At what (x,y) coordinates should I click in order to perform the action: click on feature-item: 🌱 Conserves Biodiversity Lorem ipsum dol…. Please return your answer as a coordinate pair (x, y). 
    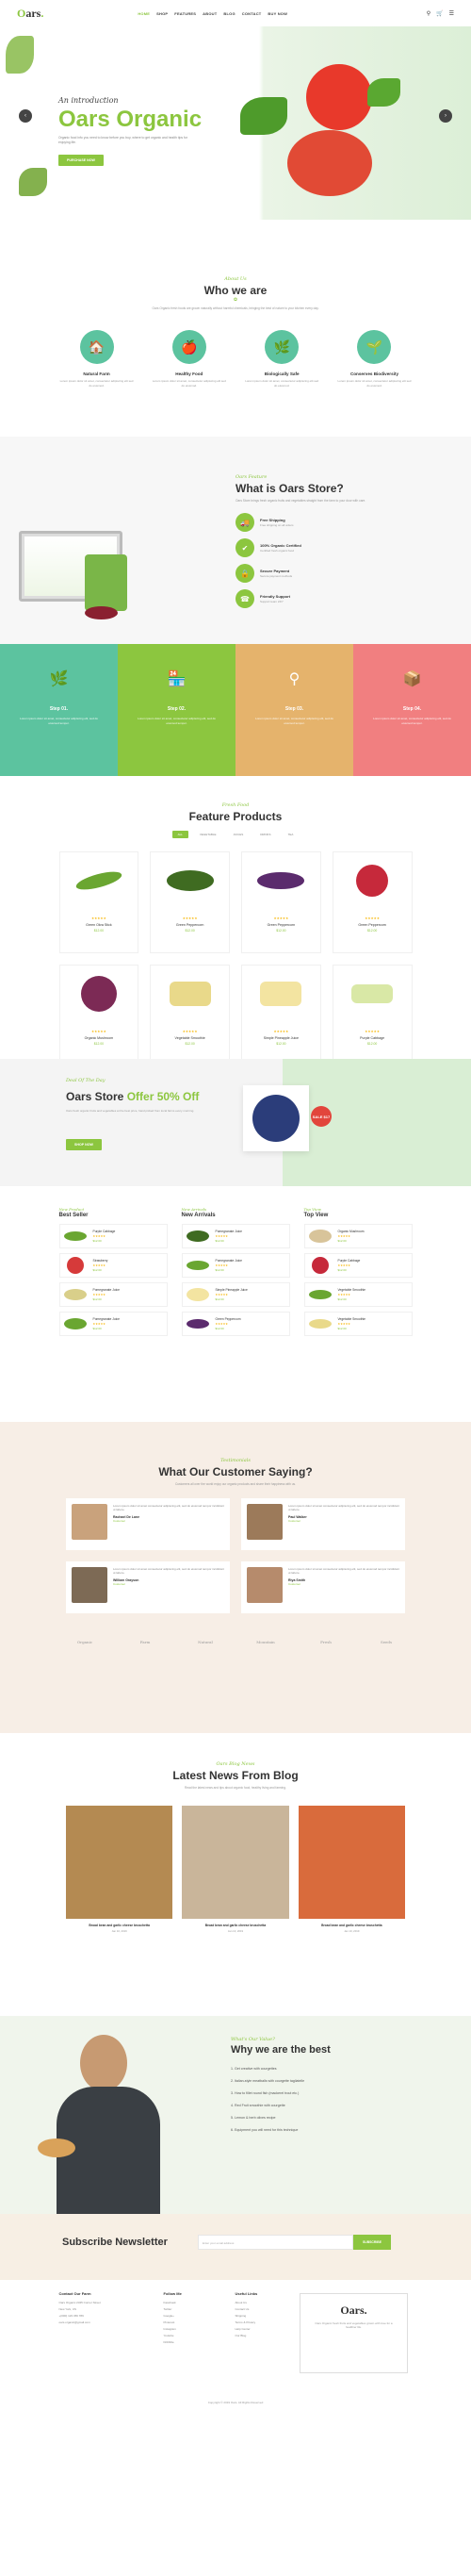
    Looking at the image, I should click on (374, 359).